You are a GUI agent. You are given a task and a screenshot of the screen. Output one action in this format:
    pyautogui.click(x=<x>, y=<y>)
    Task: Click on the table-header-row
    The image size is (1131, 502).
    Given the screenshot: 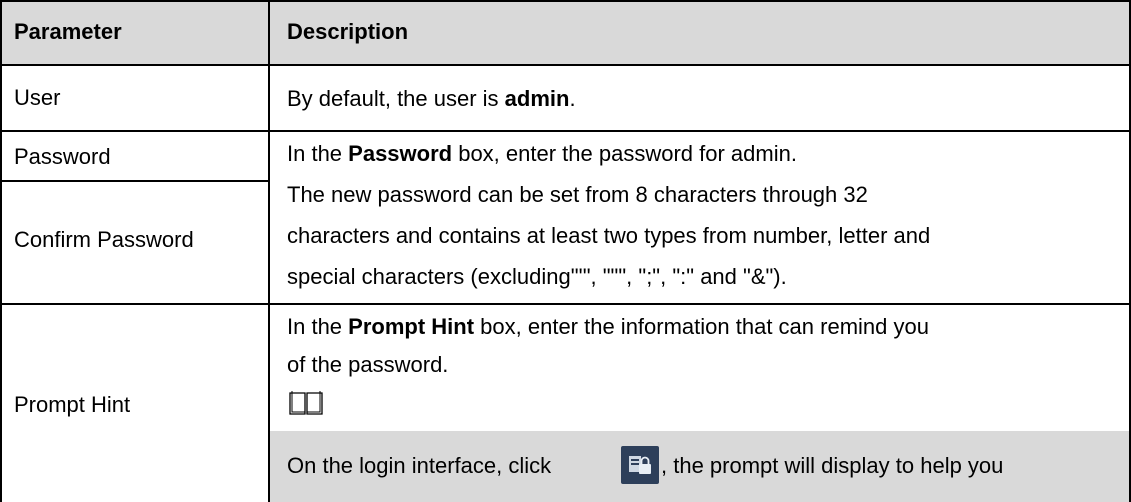 What is the action you would take?
    pyautogui.click(x=565, y=34)
    